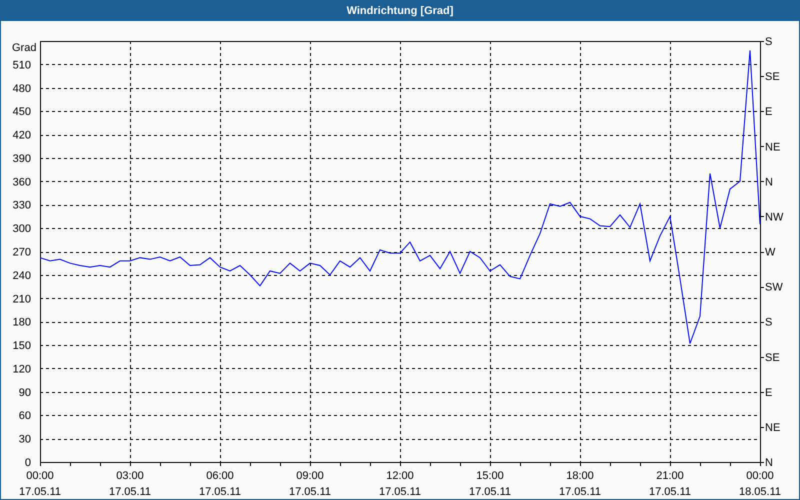 The height and width of the screenshot is (500, 800). I want to click on window-title: Windrichtung [Grad], so click(400, 11).